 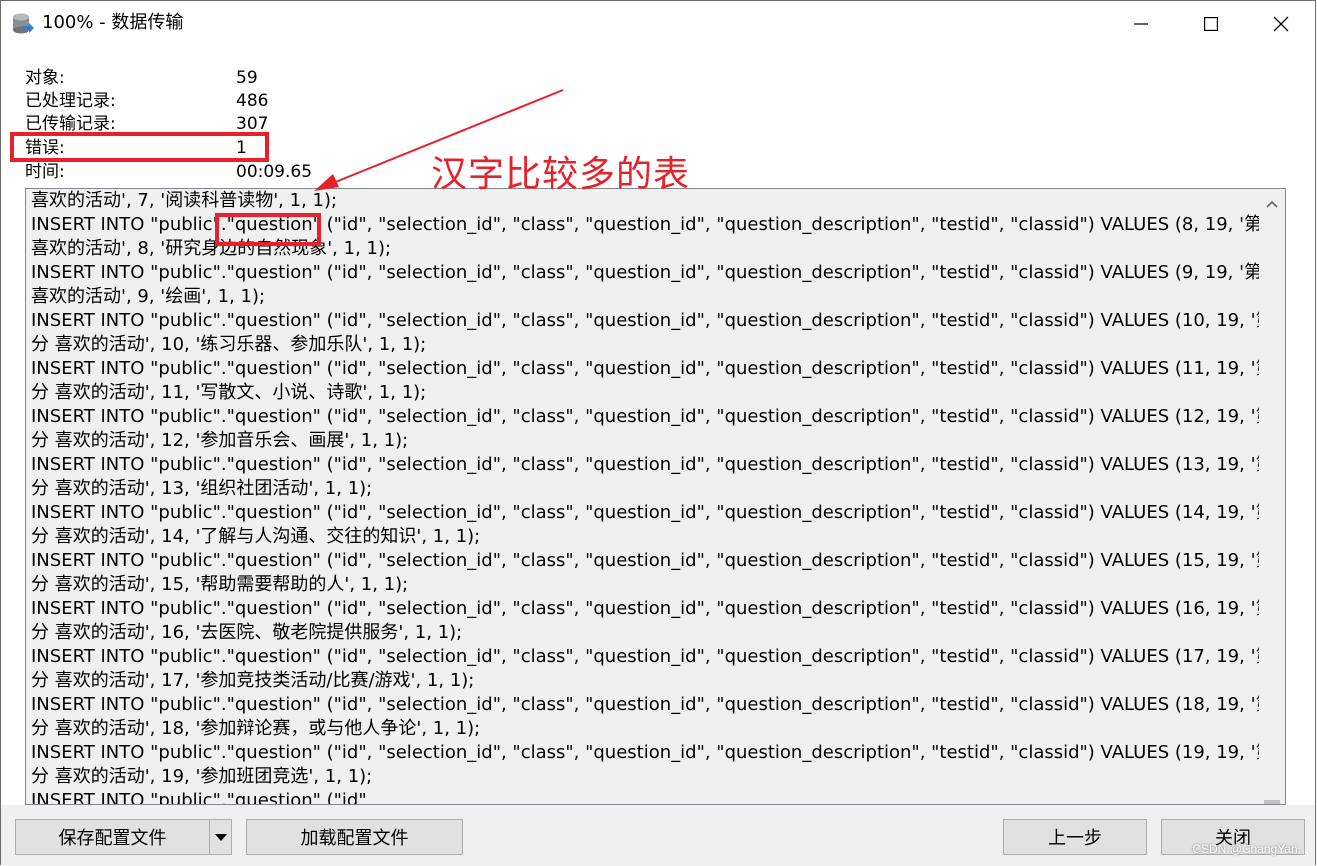 What do you see at coordinates (220, 440) in the screenshot?
I see `log-line: 分 喜欢的活动', 12, '参加音乐会、画展', 1, 1);` at bounding box center [220, 440].